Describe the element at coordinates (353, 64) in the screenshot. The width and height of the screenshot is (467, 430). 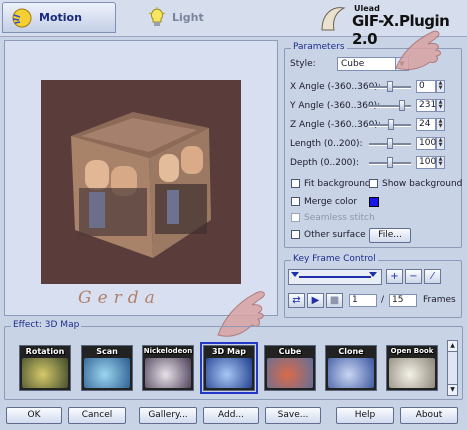
I see `style-select-value: Cube` at that location.